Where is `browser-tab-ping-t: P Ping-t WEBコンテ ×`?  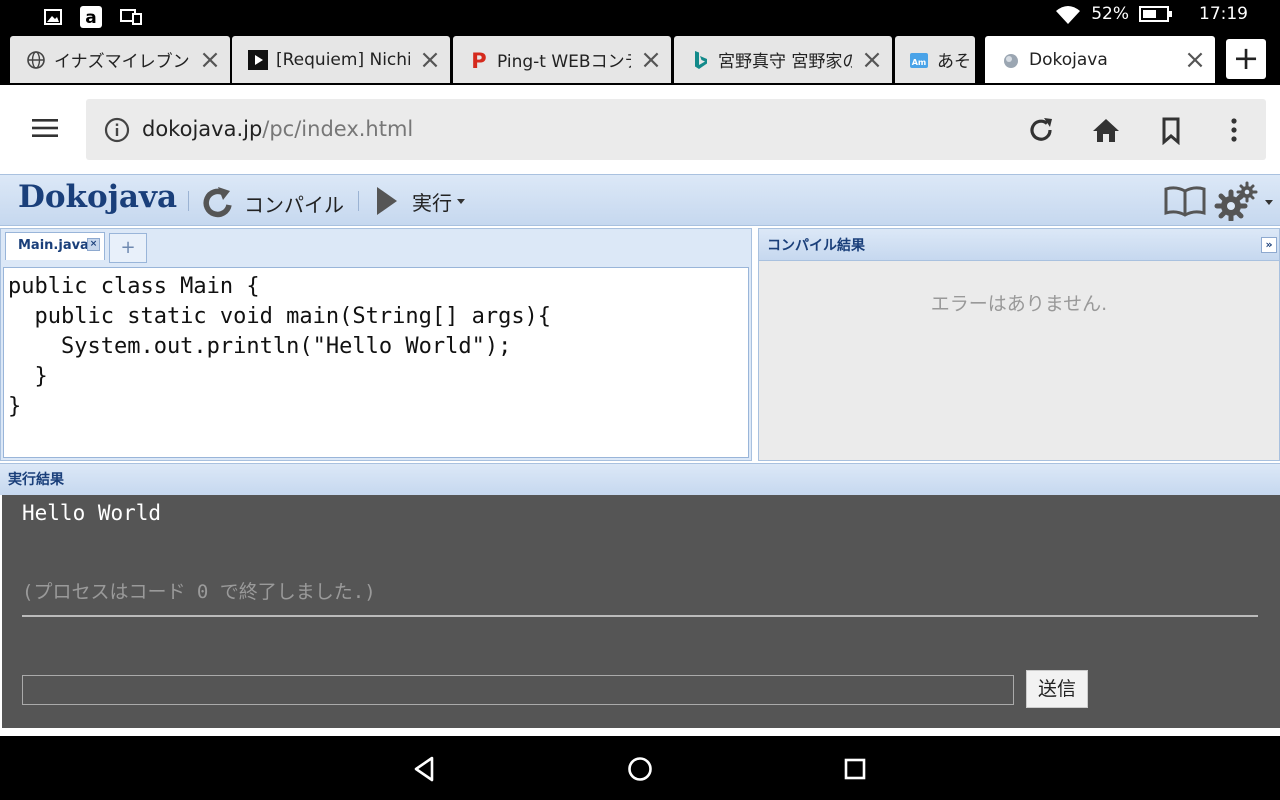
browser-tab-ping-t: P Ping-t WEBコンテ × is located at coordinates (562, 59).